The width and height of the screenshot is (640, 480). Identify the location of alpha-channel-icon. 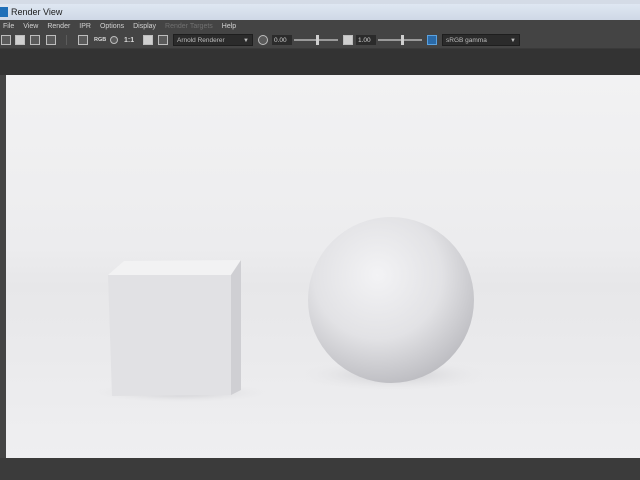
(114, 40).